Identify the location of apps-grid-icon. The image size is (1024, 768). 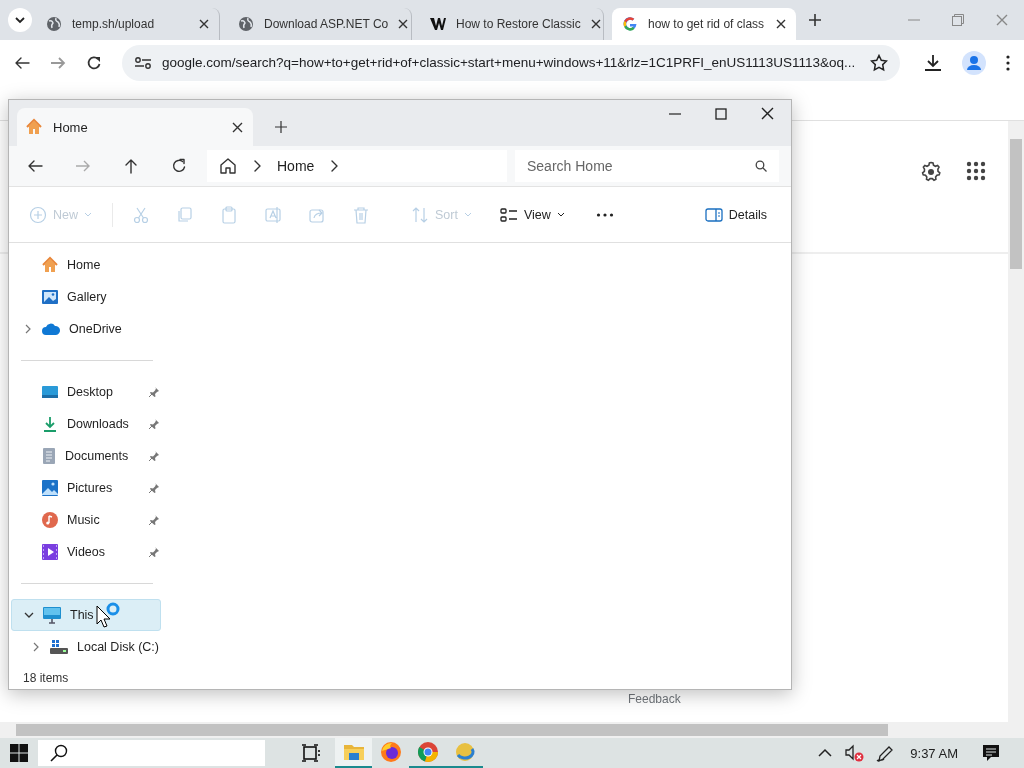
(976, 171).